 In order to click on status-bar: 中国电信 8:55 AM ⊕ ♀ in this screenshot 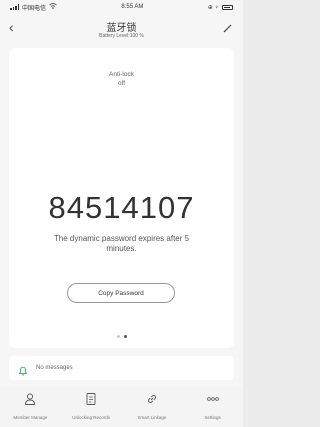, I will do `click(121, 7)`.